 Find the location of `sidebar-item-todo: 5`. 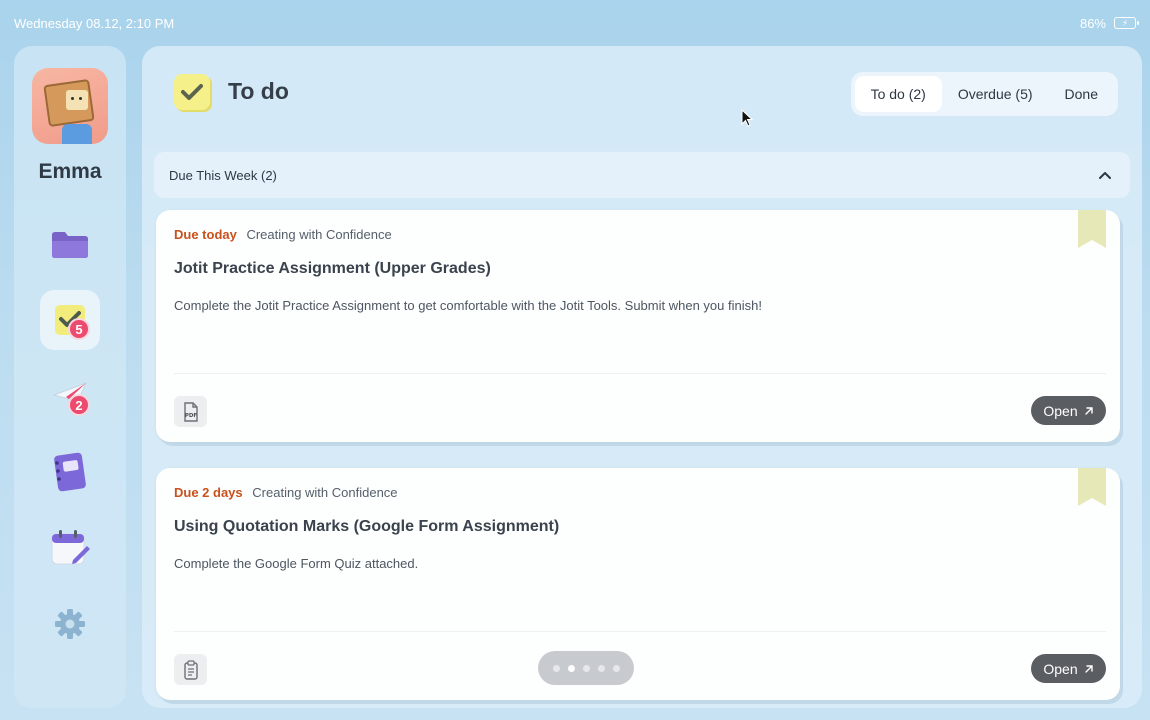

sidebar-item-todo: 5 is located at coordinates (70, 320).